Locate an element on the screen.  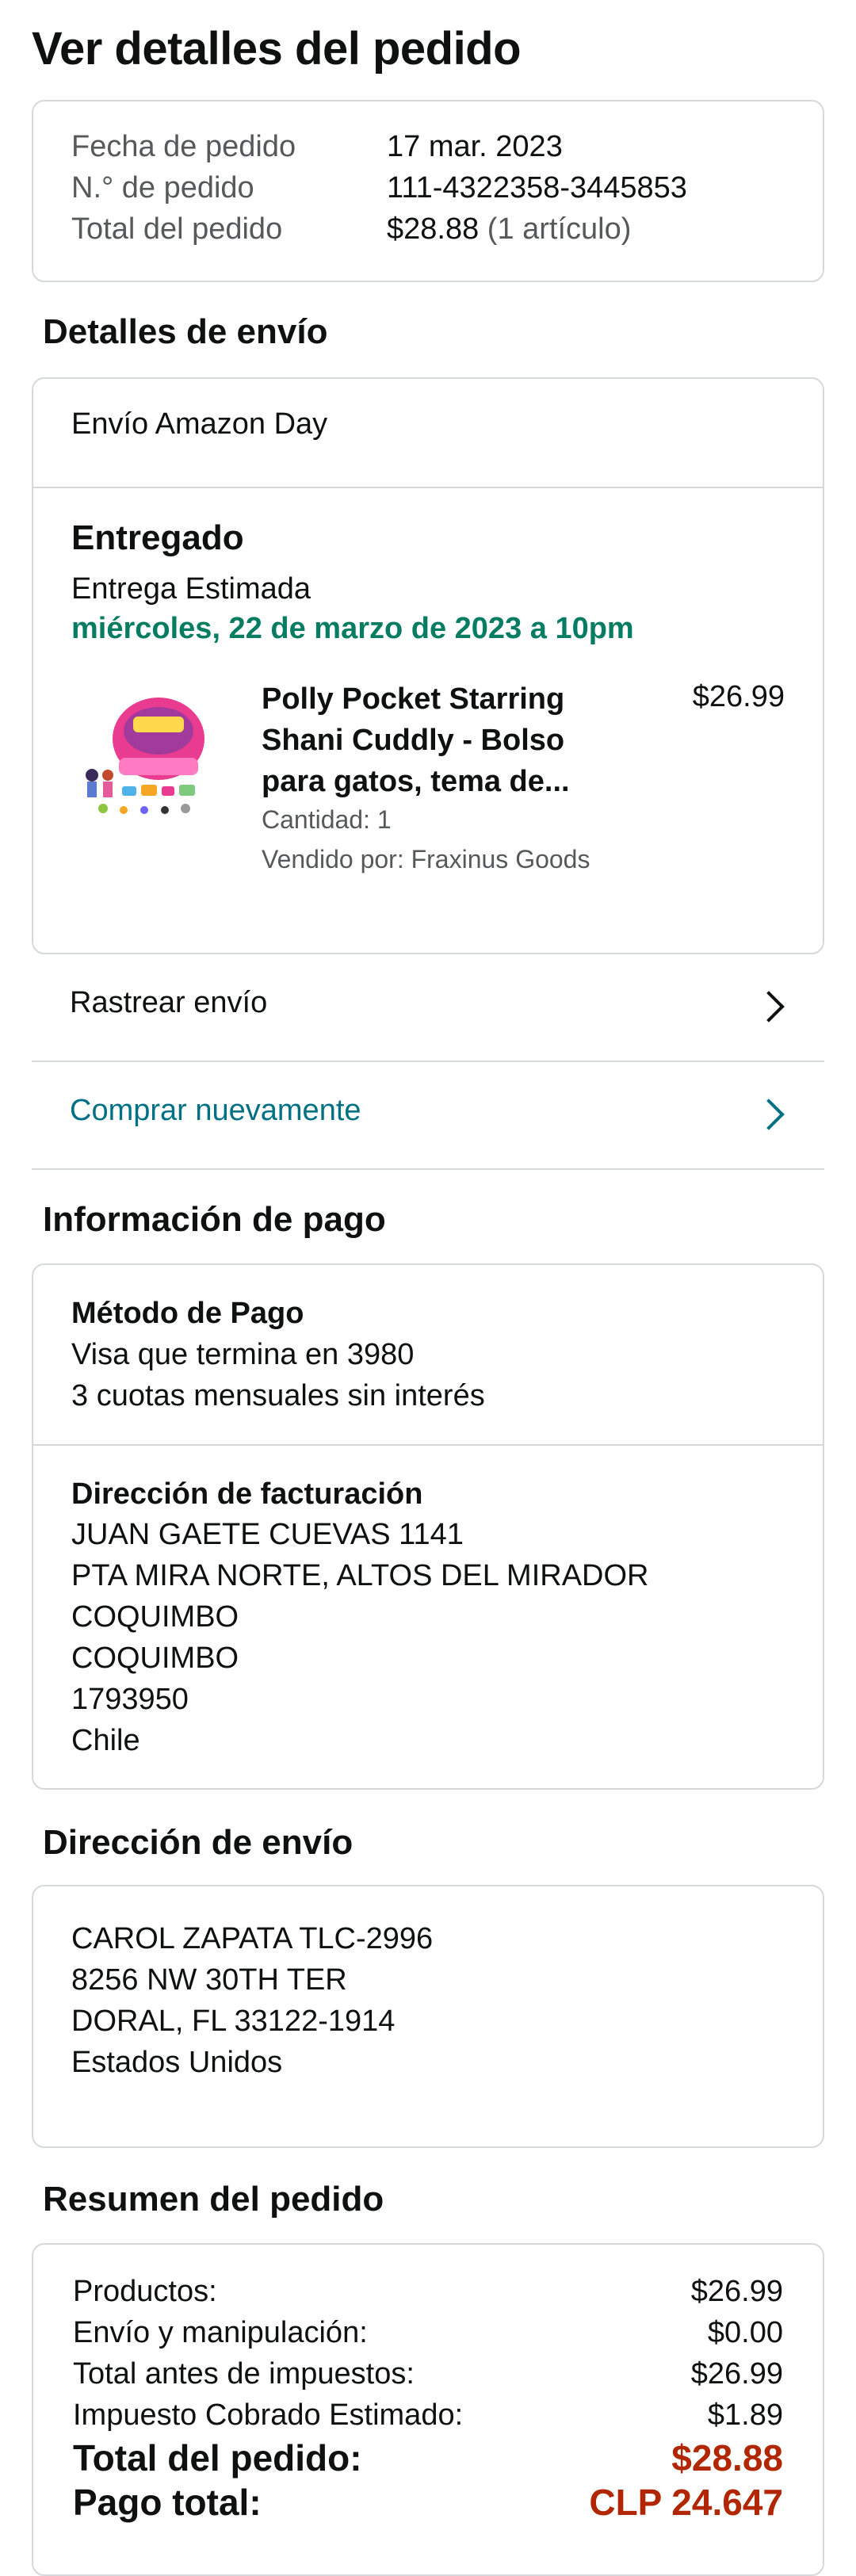
summary-label: Impuesto Cobrado Estimado: is located at coordinates (268, 2415).